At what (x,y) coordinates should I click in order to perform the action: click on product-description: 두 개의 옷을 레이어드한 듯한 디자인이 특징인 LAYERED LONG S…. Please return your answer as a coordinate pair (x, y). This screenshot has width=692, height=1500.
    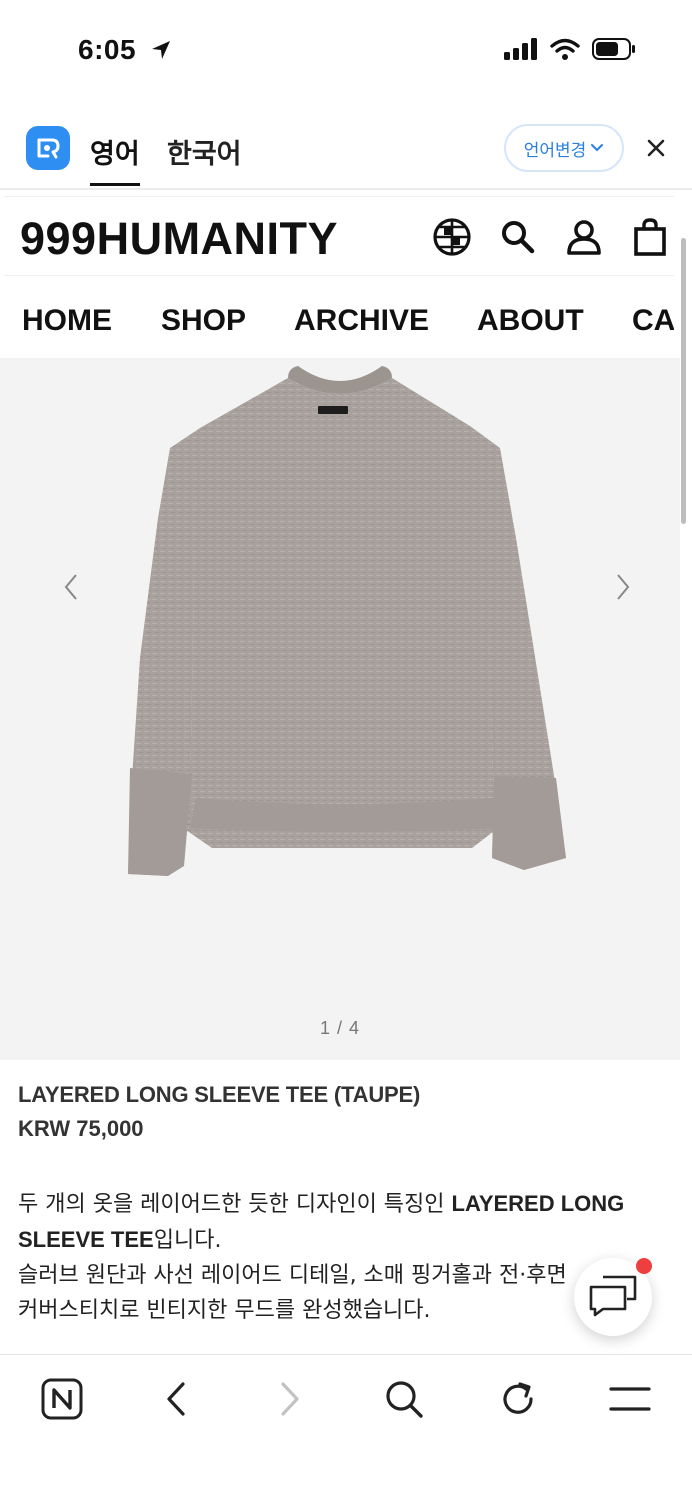
    Looking at the image, I should click on (343, 1257).